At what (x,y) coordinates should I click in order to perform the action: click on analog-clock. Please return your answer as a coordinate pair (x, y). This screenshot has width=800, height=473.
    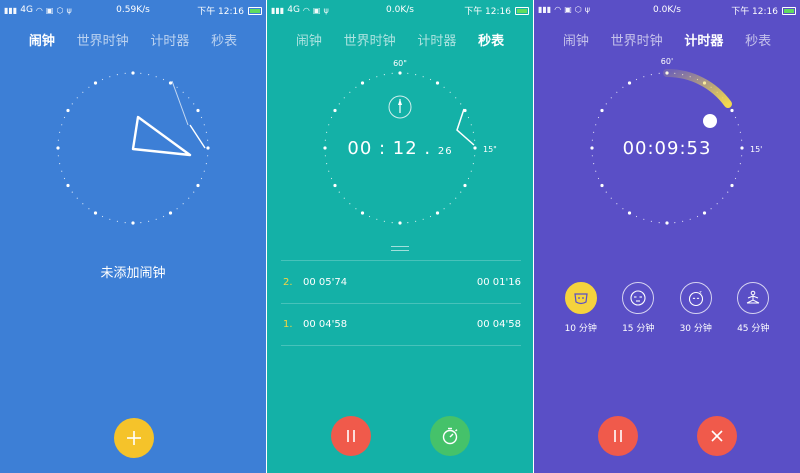
    Looking at the image, I should click on (133, 148).